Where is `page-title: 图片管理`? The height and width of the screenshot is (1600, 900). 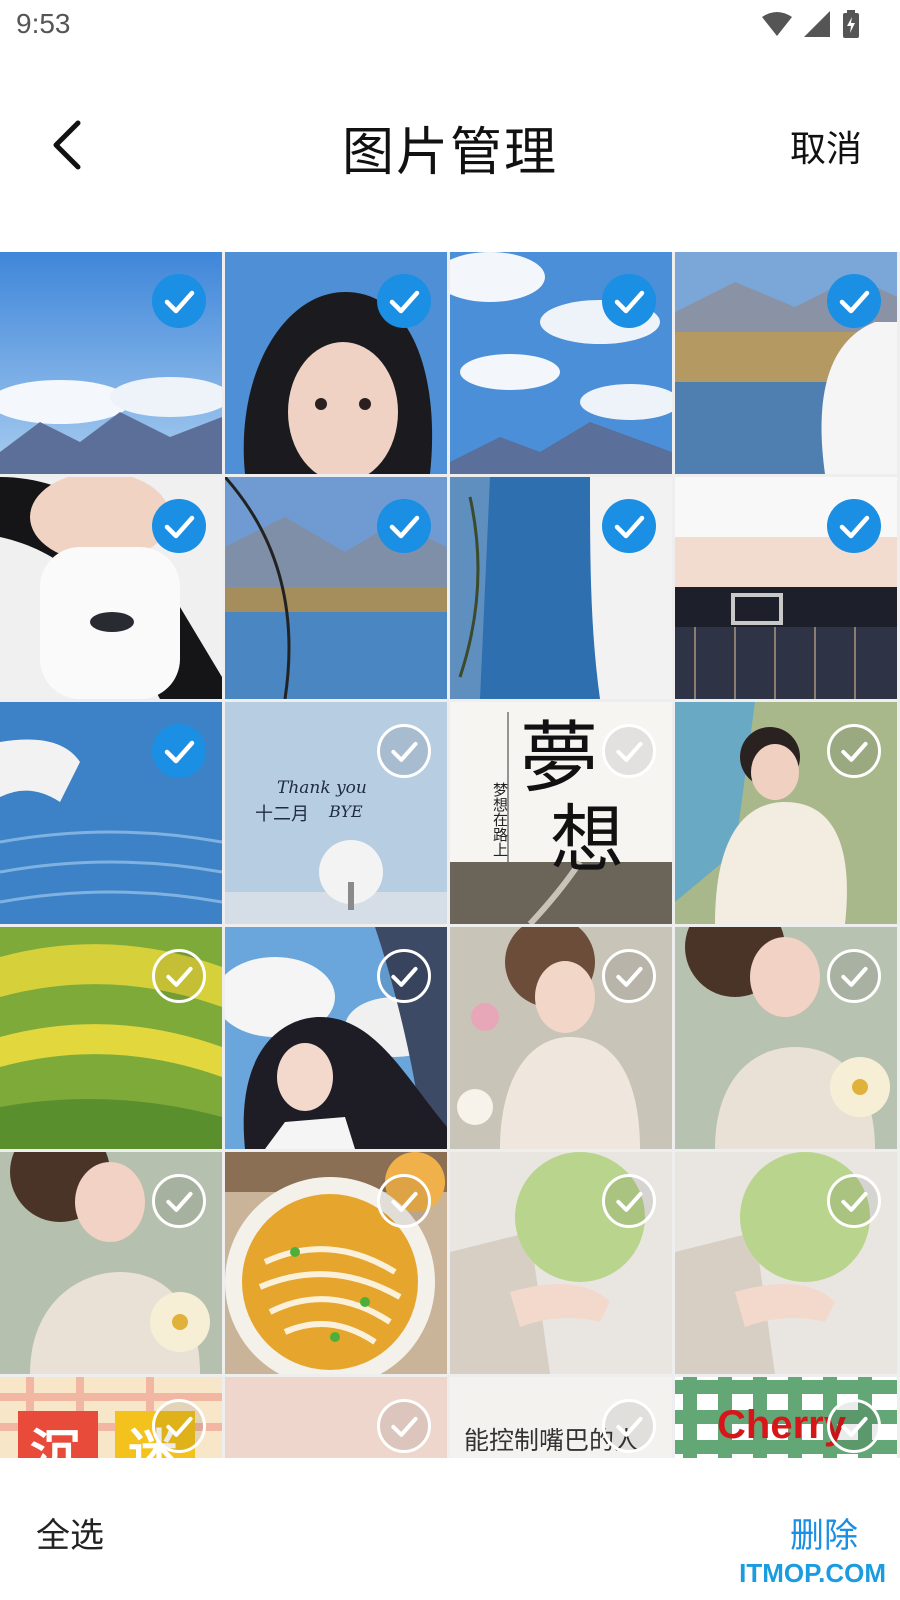 page-title: 图片管理 is located at coordinates (449, 153).